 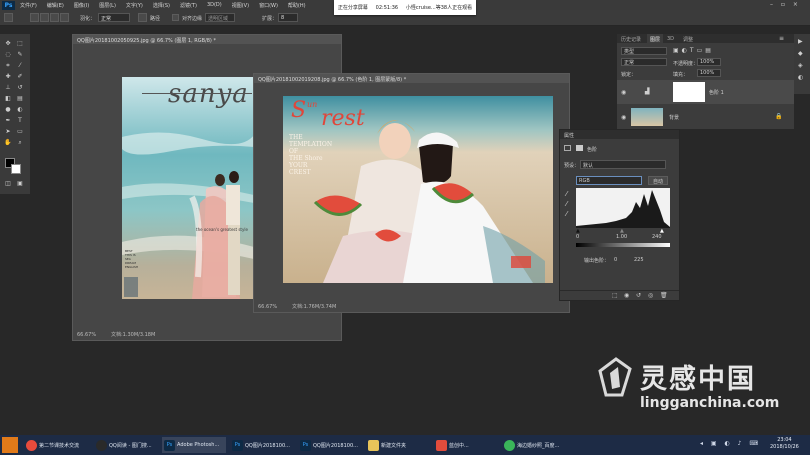 I want to click on doc2-zoom: 66.67%, so click(x=267, y=307).